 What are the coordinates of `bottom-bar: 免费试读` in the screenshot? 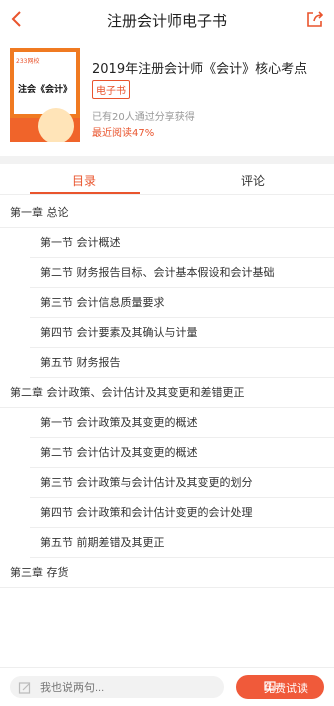 It's located at (167, 686).